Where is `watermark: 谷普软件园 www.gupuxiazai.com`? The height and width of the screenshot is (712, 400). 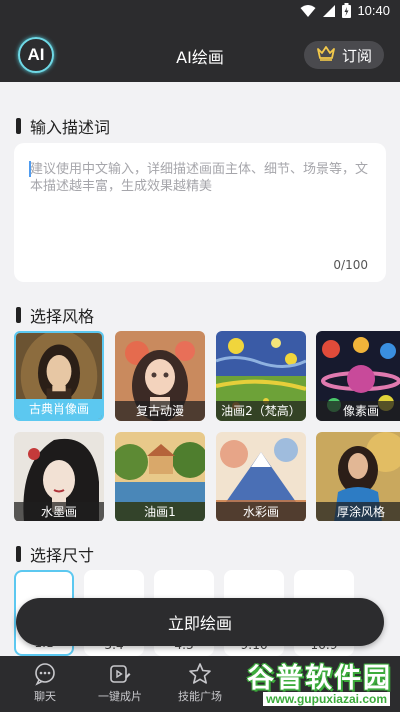
watermark: 谷普软件园 www.gupuxiazai.com is located at coordinates (310, 682).